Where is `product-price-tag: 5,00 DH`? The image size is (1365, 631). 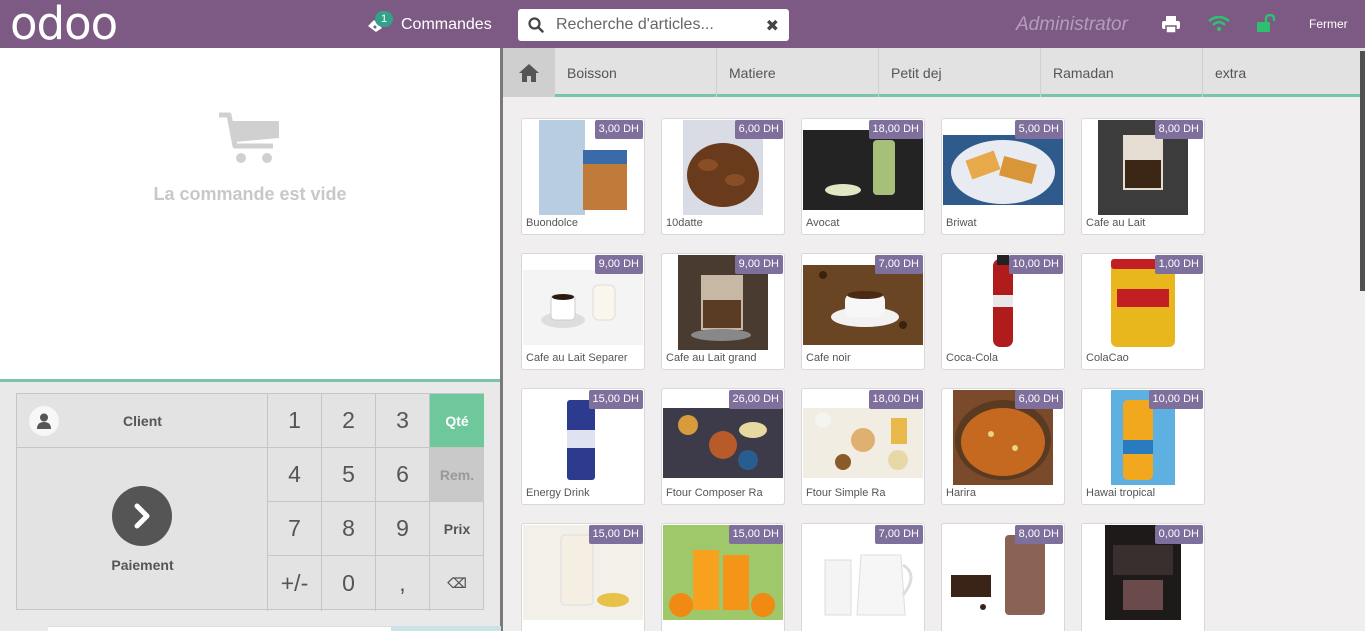 product-price-tag: 5,00 DH is located at coordinates (1038, 129).